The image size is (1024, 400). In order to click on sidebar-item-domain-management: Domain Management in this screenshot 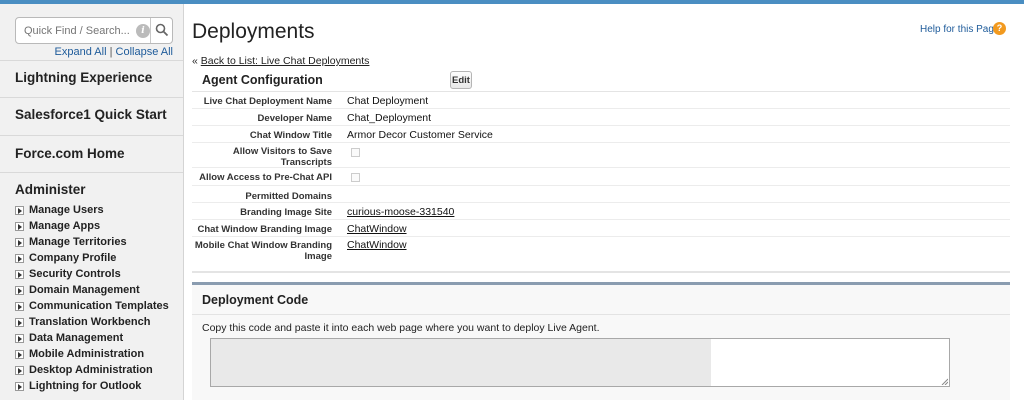, I will do `click(99, 290)`.